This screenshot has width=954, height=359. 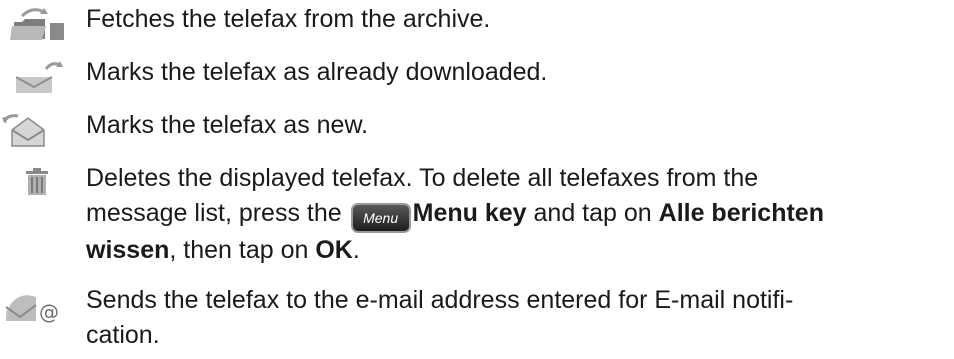 I want to click on email-send-icon: @, so click(x=40, y=303).